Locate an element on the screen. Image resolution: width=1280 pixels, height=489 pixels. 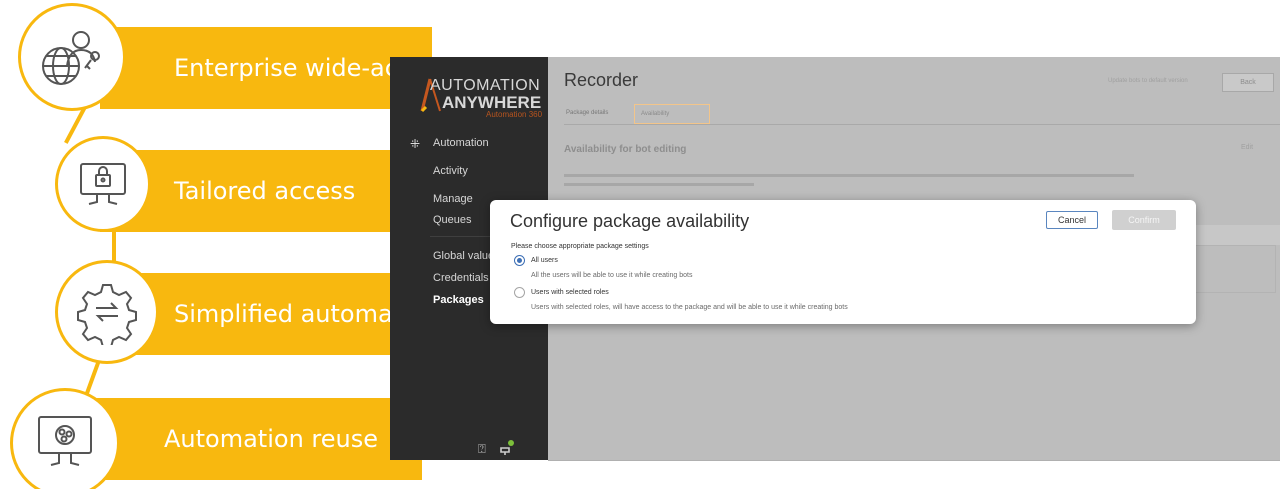
globe-user-key-icon is located at coordinates (72, 57).